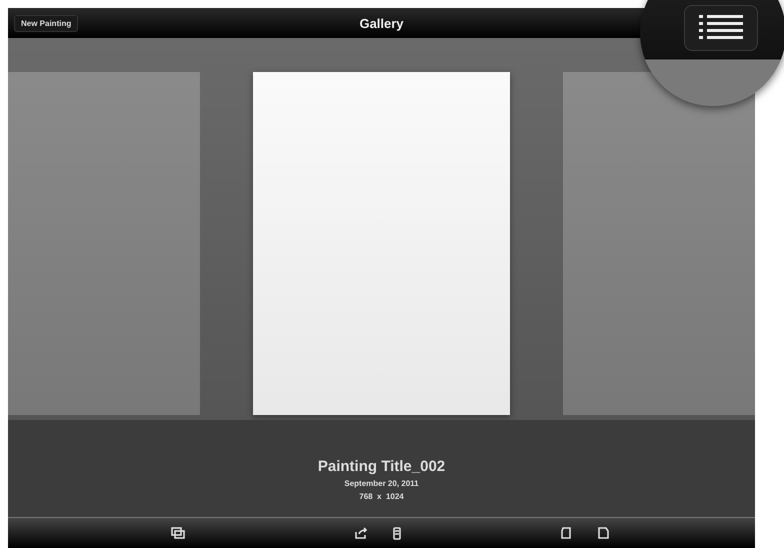 Image resolution: width=784 pixels, height=548 pixels. I want to click on painting-size: 768 x 1024, so click(381, 496).